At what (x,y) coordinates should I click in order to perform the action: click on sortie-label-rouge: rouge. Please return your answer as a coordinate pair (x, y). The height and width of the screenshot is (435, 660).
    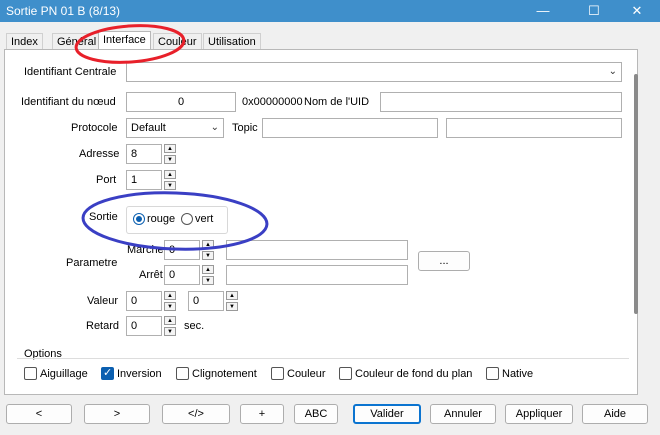
    Looking at the image, I should click on (161, 219).